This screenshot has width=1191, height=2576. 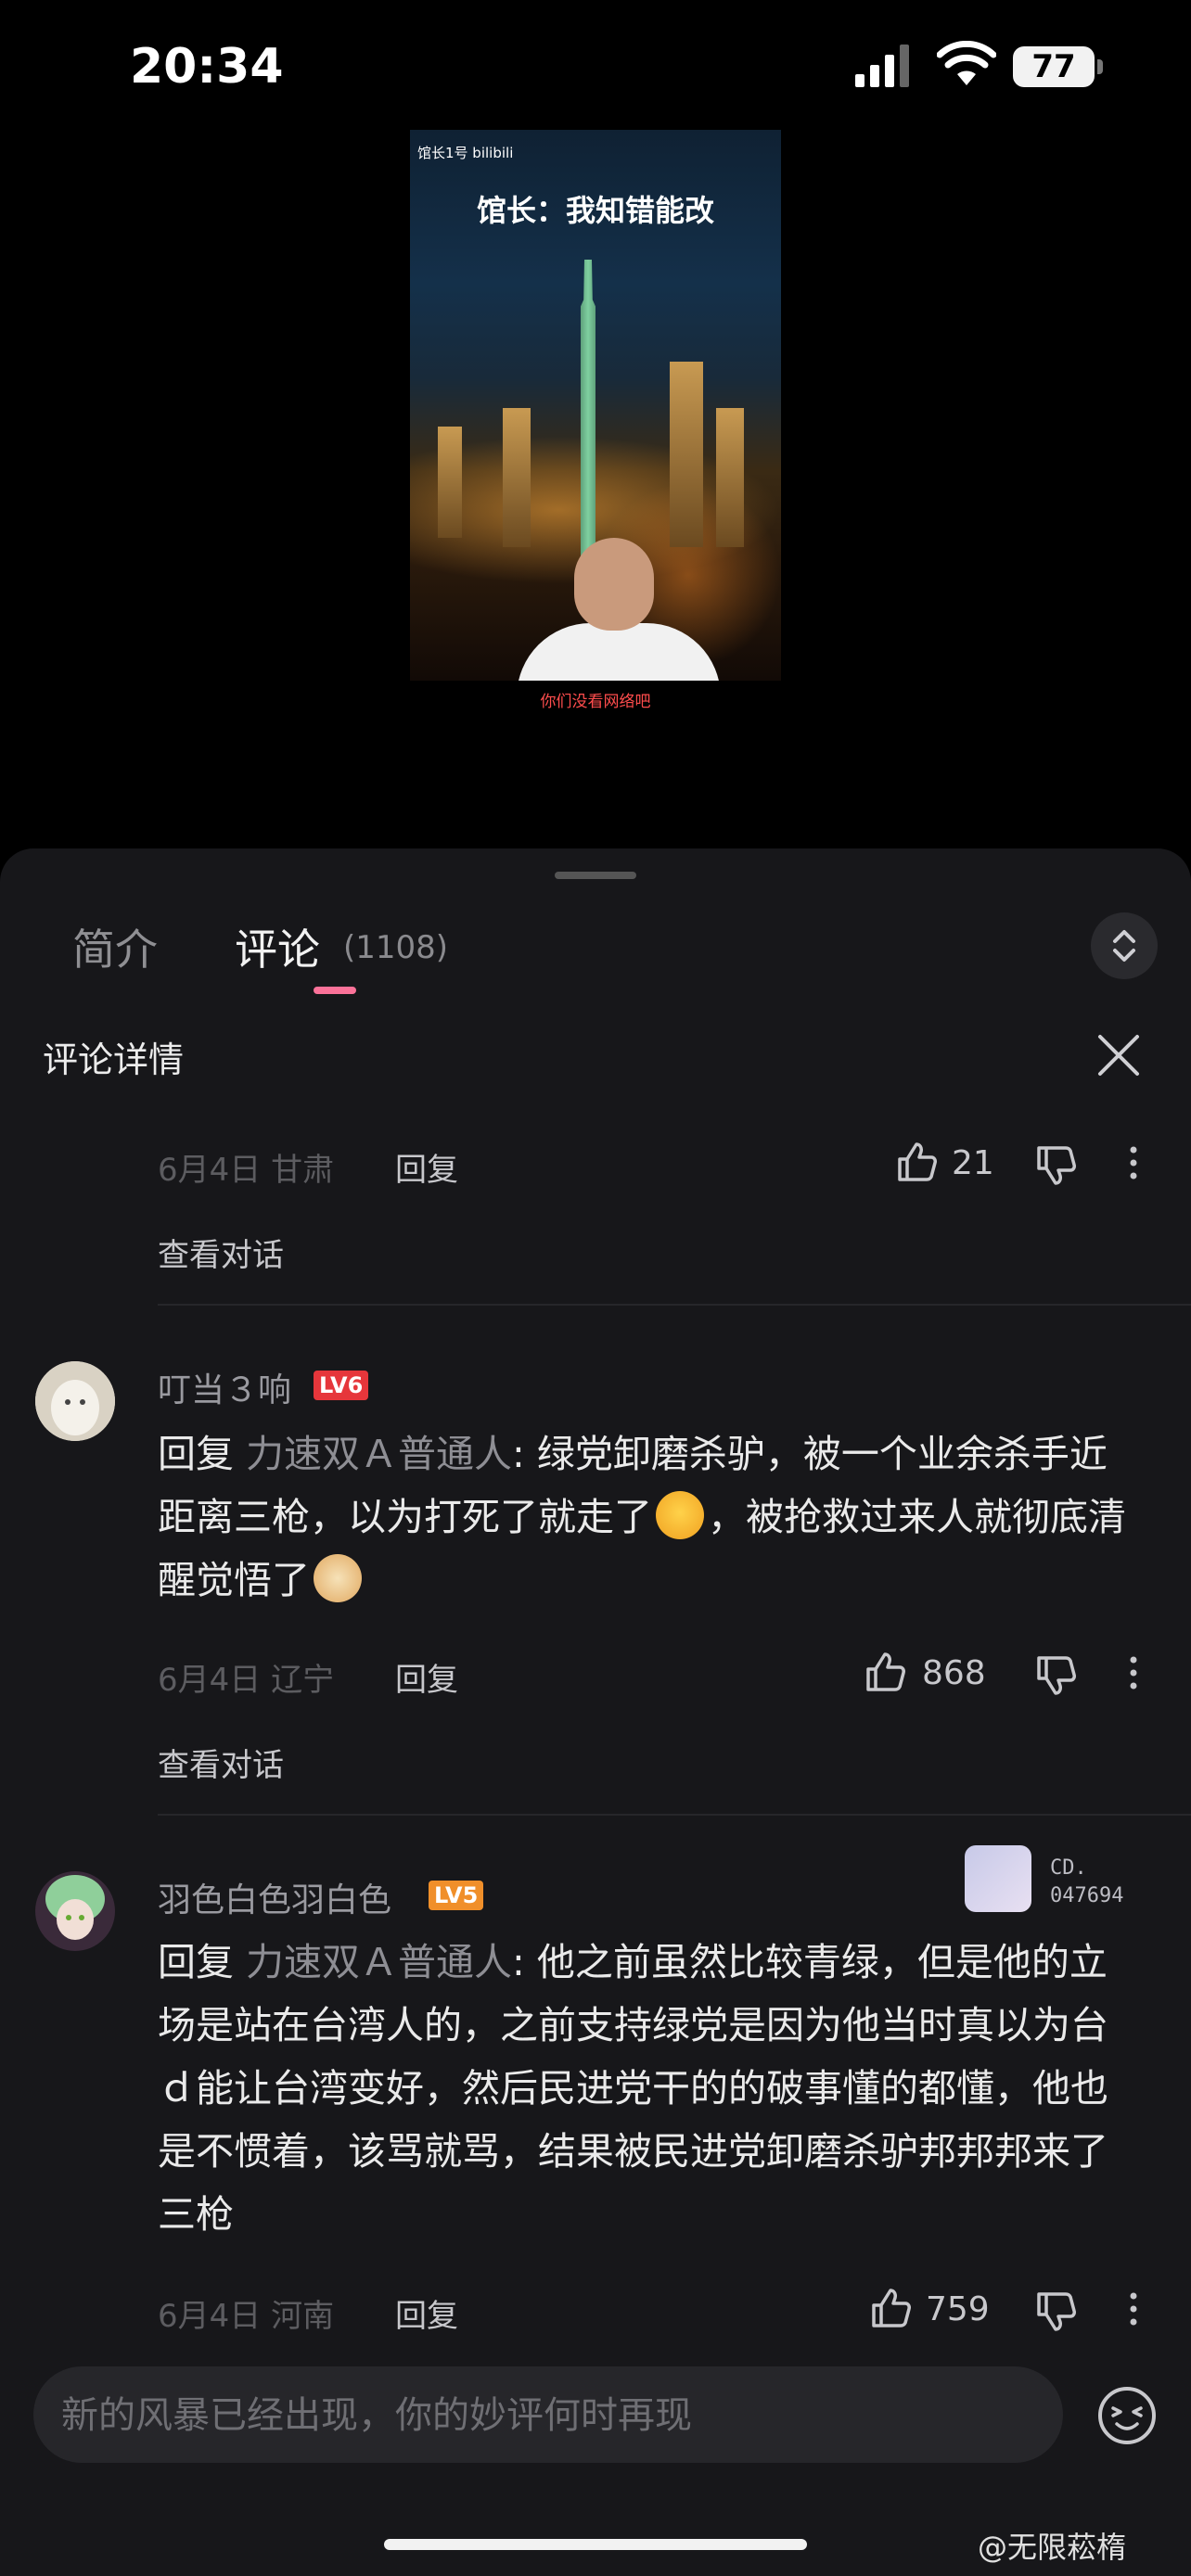 I want to click on level-badge: LV5, so click(x=456, y=1895).